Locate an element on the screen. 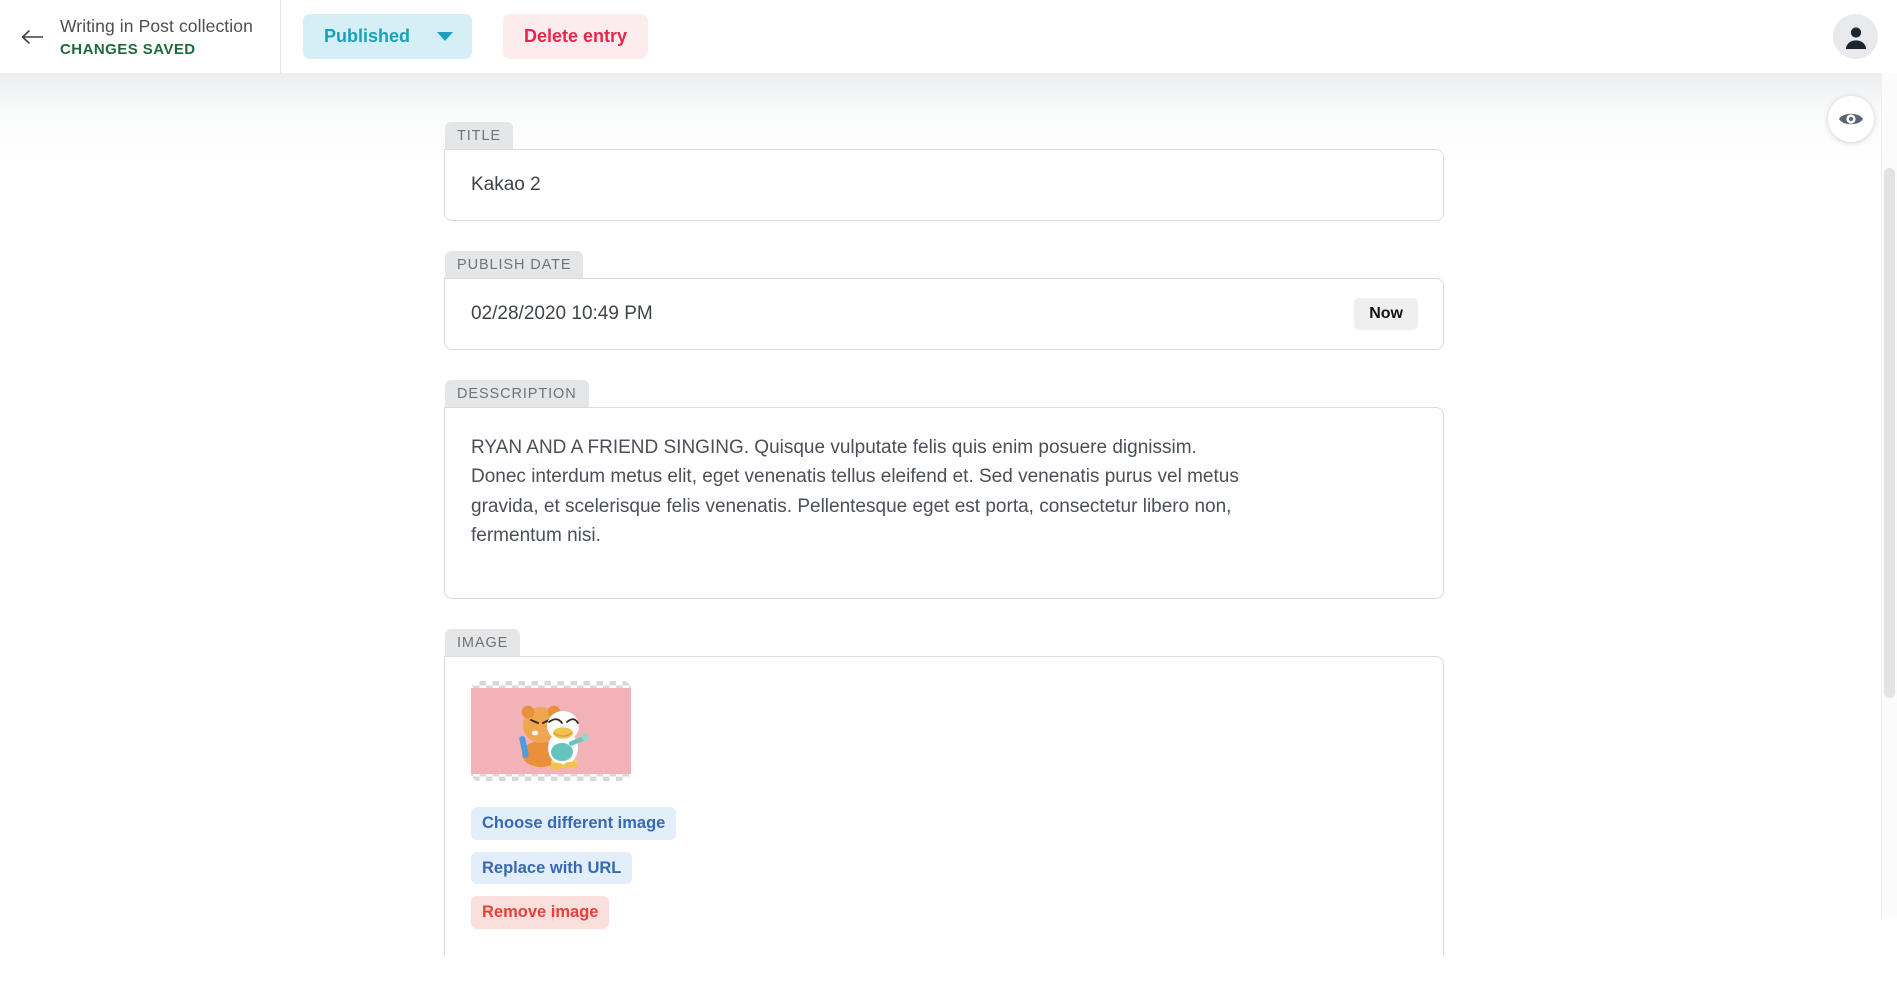 The image size is (1897, 986). choose-different-image-label: Choose different image is located at coordinates (574, 823).